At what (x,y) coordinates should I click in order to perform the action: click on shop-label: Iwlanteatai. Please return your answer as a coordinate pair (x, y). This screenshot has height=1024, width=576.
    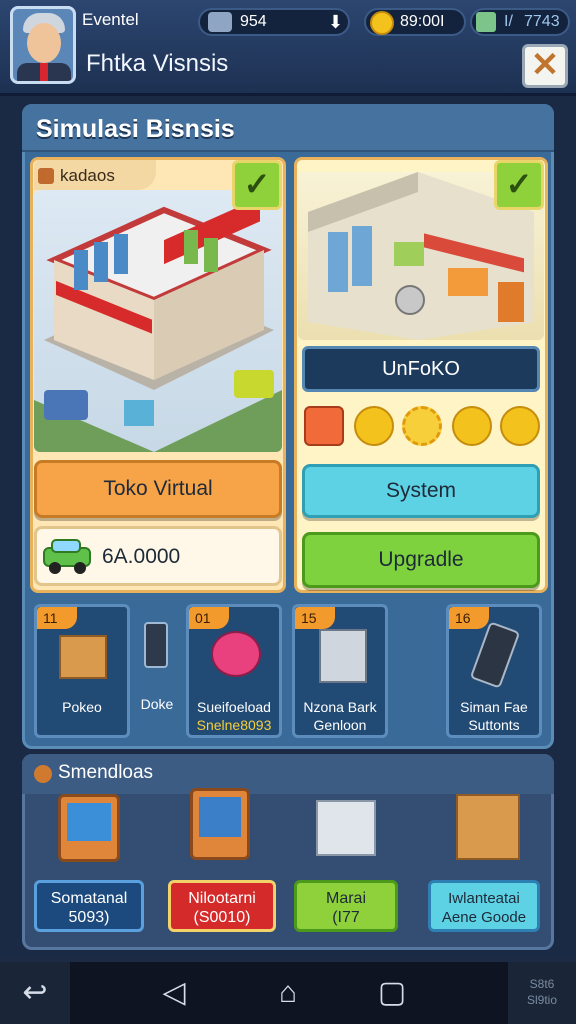
    Looking at the image, I should click on (484, 898).